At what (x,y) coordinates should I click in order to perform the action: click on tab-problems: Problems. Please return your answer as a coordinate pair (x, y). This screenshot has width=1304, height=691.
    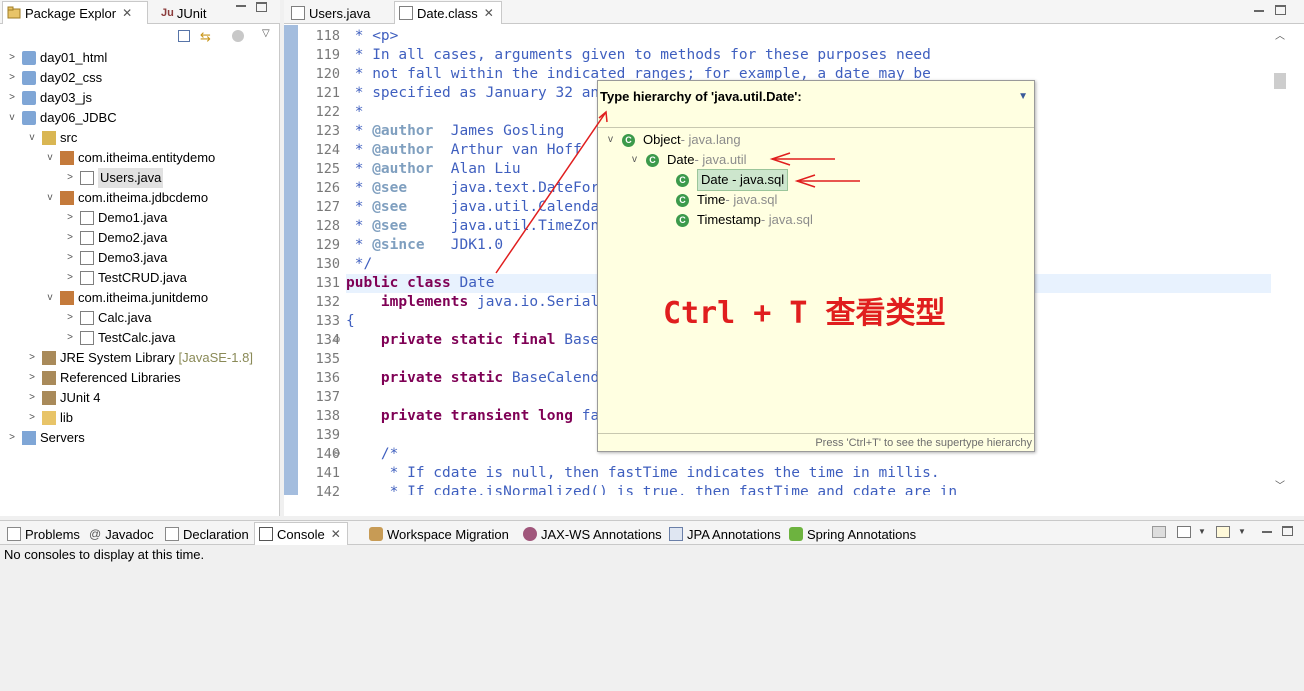
    Looking at the image, I should click on (44, 533).